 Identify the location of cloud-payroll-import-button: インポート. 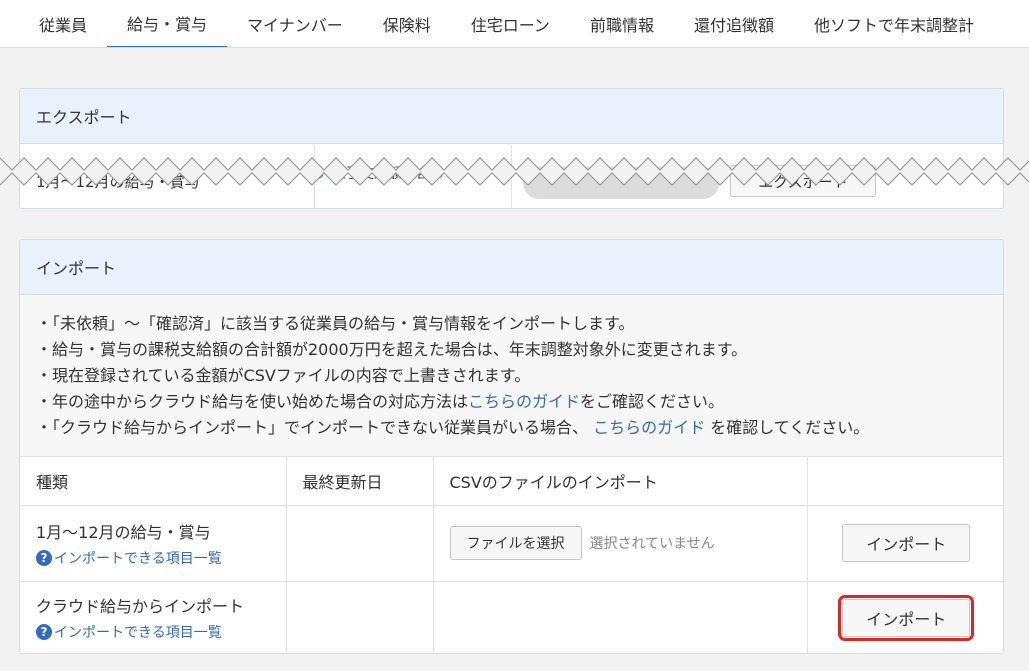
(906, 617).